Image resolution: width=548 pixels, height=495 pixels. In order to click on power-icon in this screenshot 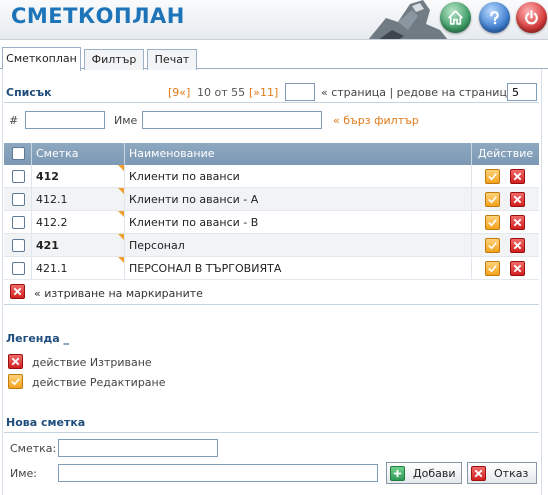, I will do `click(531, 17)`.